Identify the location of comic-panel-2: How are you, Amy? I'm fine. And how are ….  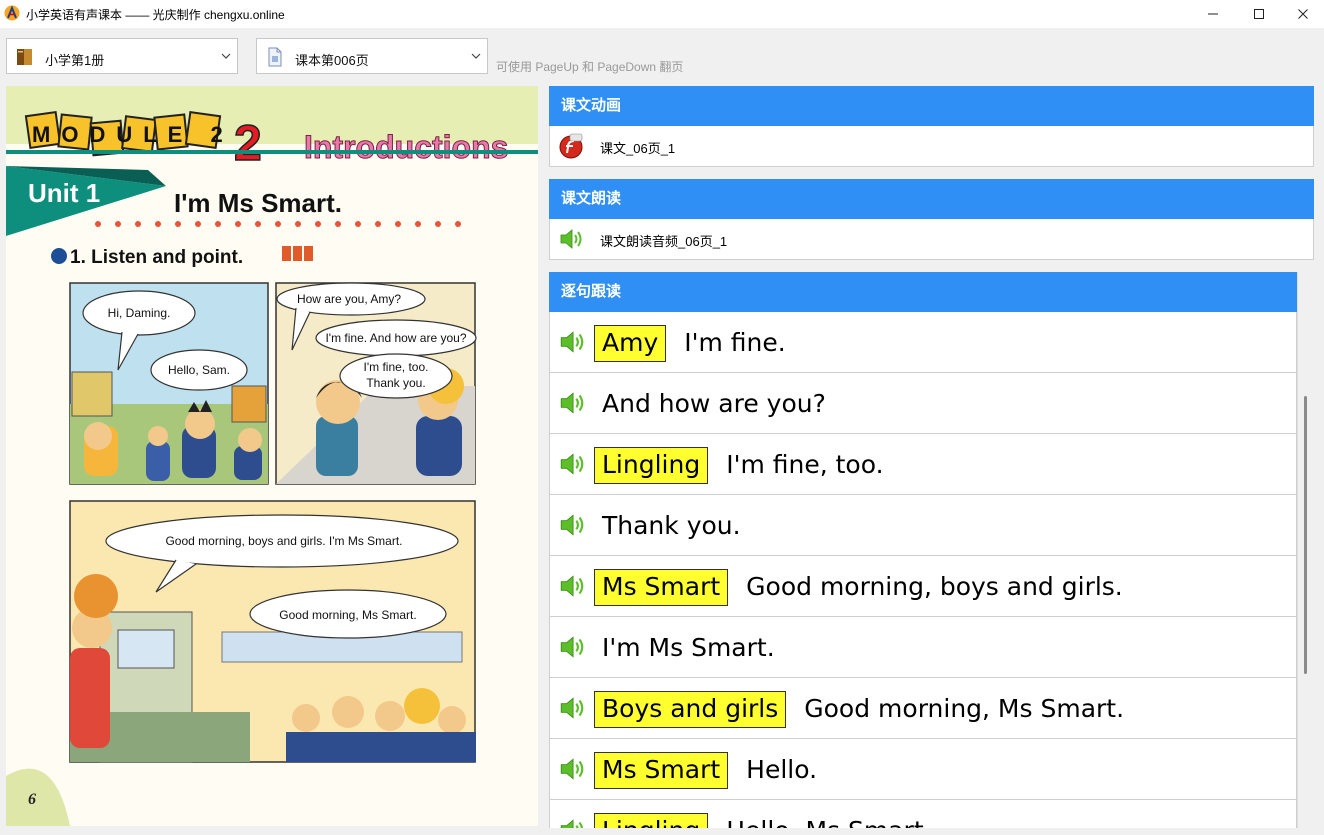
(376, 383).